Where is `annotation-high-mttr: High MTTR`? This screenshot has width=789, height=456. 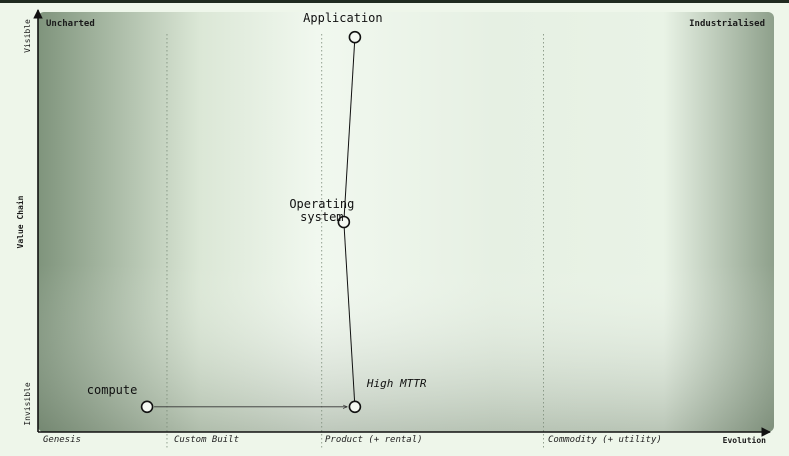
annotation-high-mttr: High MTTR is located at coordinates (396, 383).